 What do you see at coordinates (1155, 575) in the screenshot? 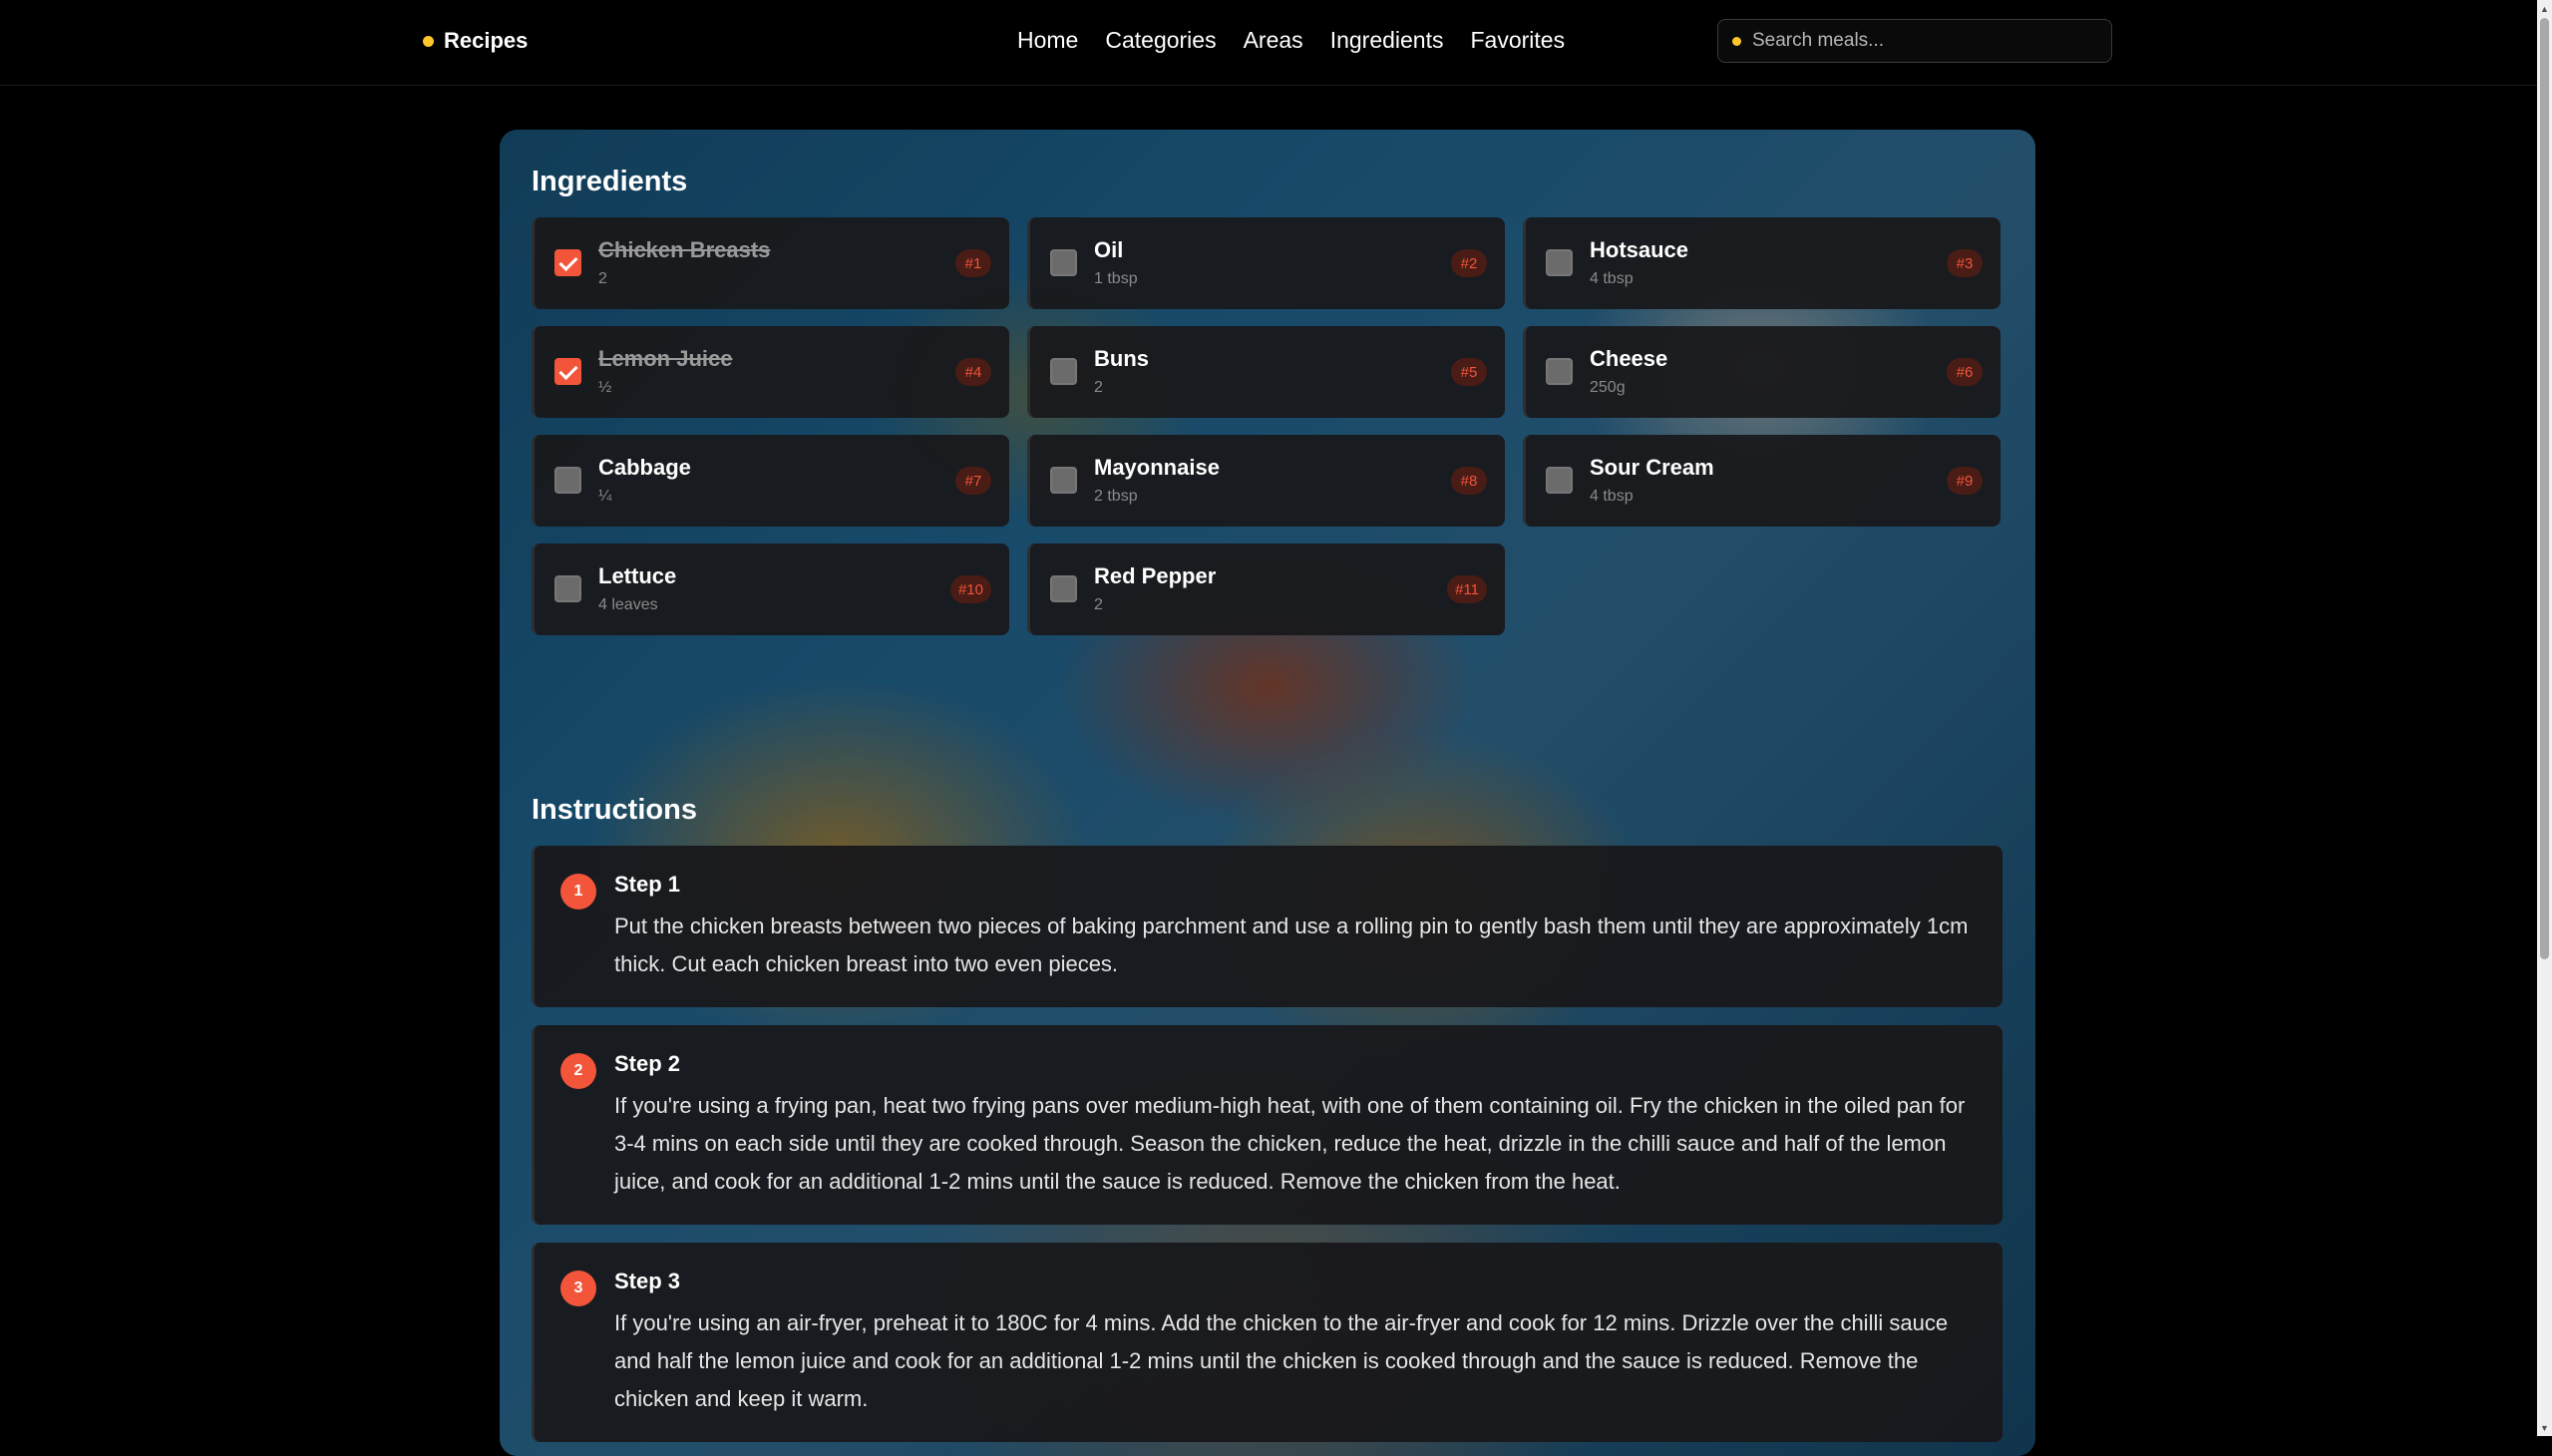
I see `ingredient-name: Red Pepper` at bounding box center [1155, 575].